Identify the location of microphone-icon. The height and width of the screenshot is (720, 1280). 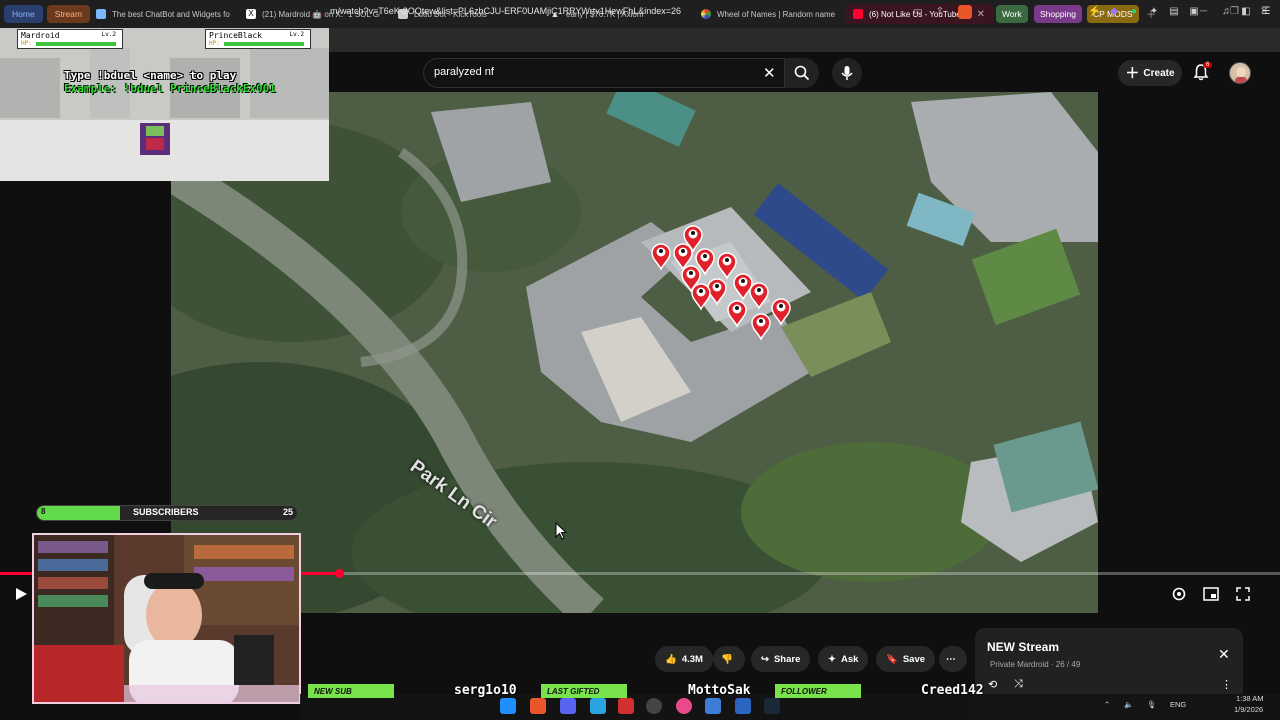
(847, 73).